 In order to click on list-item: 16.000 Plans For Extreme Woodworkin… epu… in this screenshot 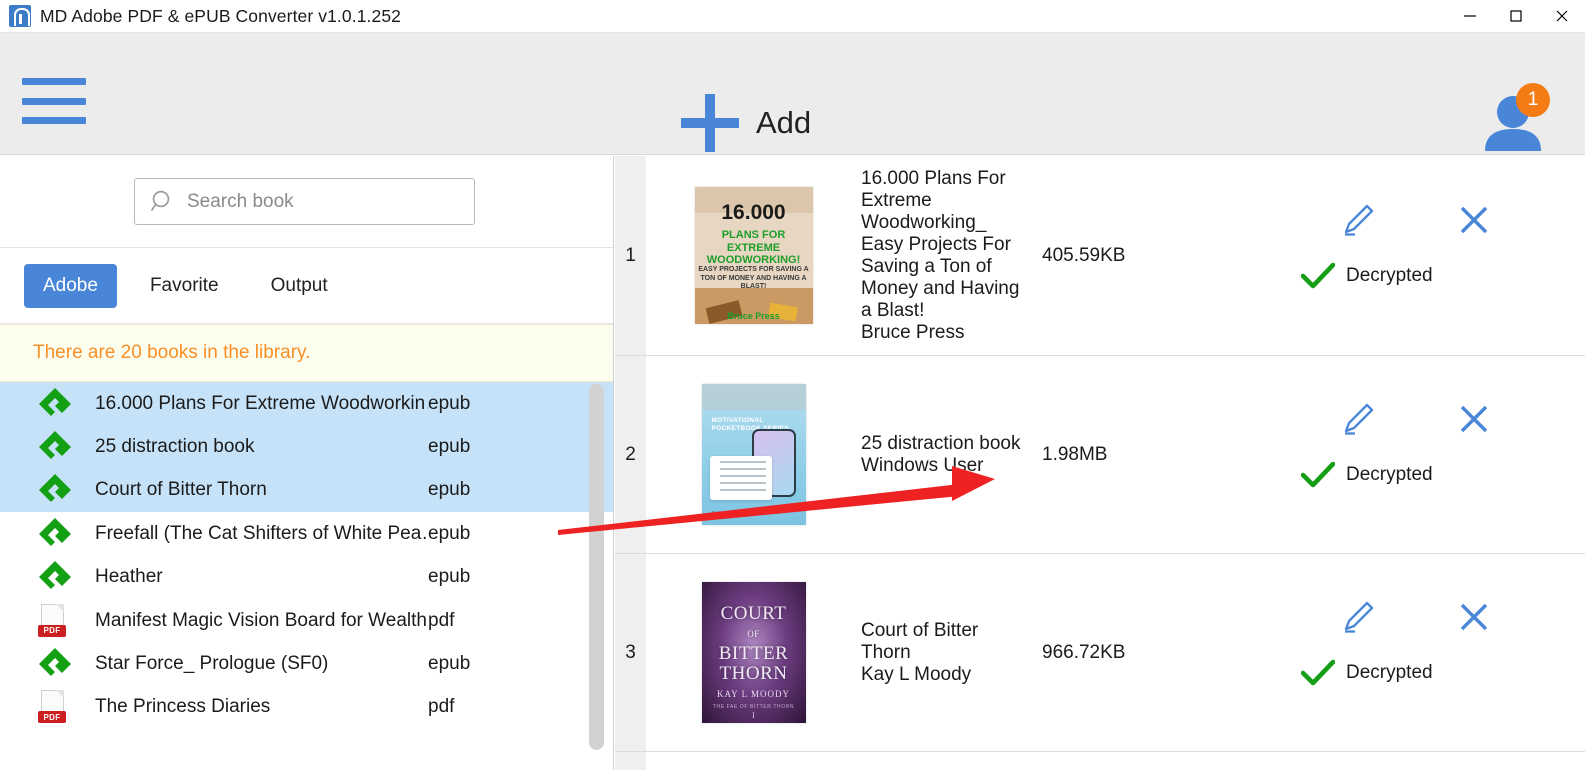, I will do `click(306, 404)`.